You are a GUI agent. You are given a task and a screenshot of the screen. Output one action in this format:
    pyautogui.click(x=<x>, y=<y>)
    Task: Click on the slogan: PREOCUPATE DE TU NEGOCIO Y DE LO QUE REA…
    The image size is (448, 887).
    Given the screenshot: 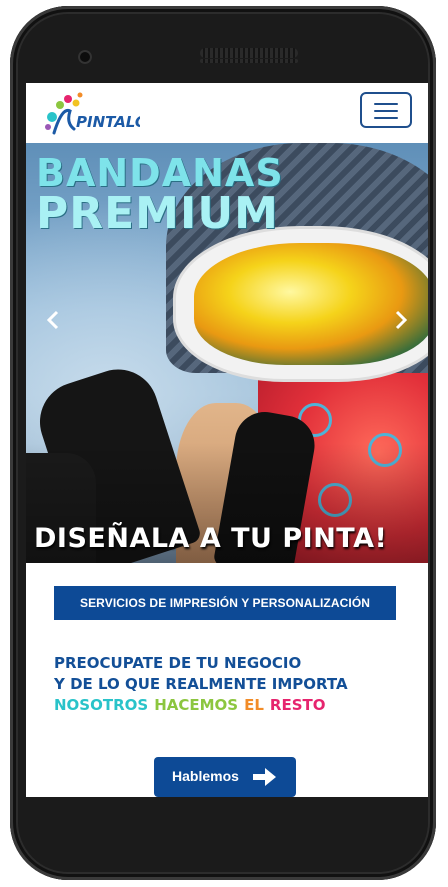 What is the action you would take?
    pyautogui.click(x=234, y=684)
    